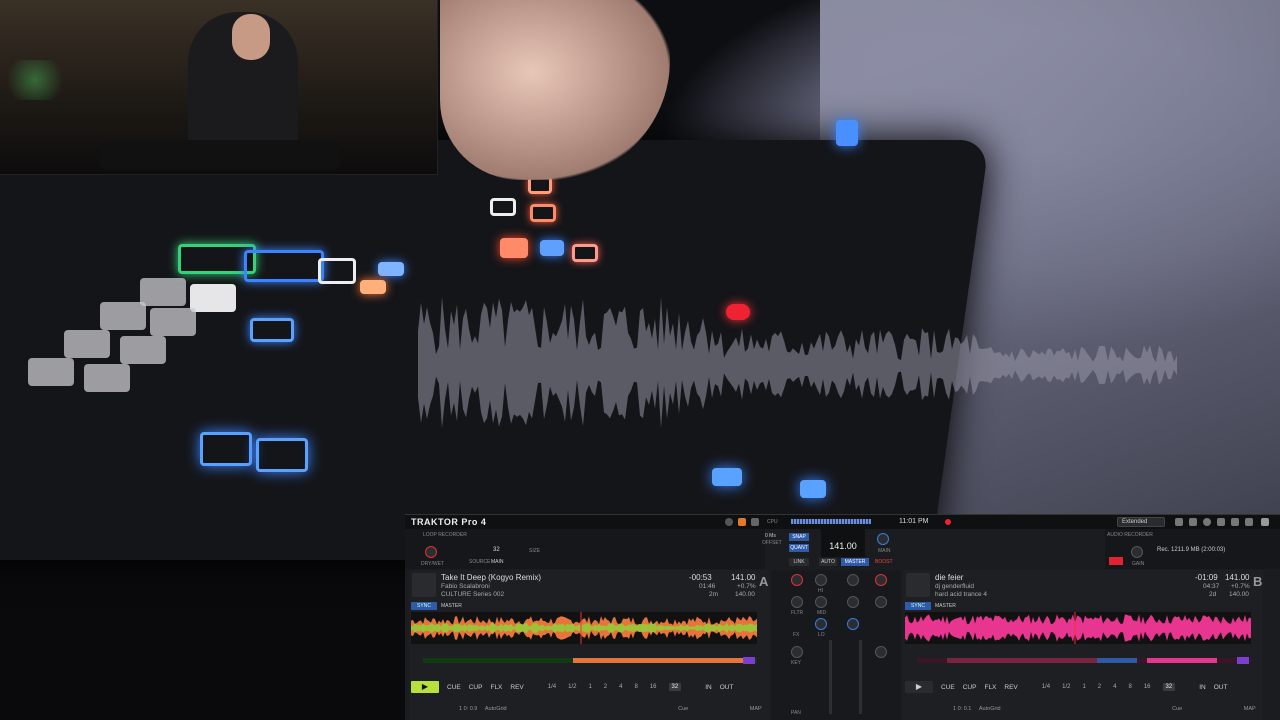 Image resolution: width=1280 pixels, height=720 pixels. I want to click on main-label: MAIN, so click(884, 551).